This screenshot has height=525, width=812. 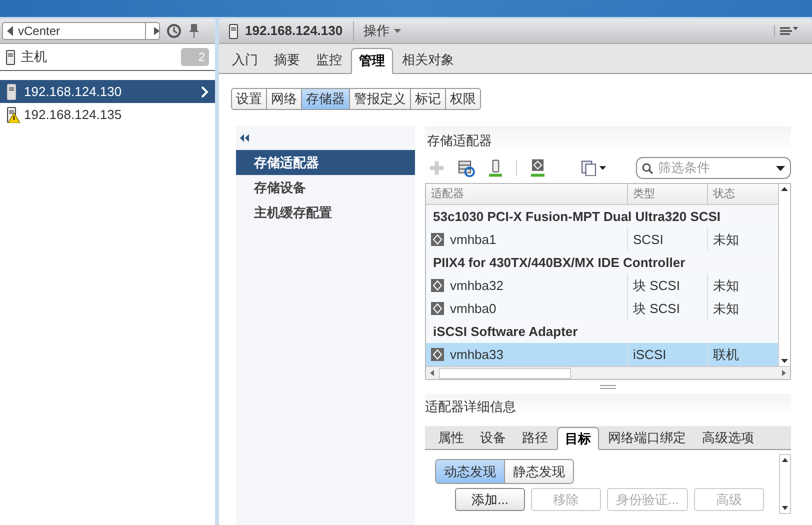 I want to click on back-icon, so click(x=10, y=31).